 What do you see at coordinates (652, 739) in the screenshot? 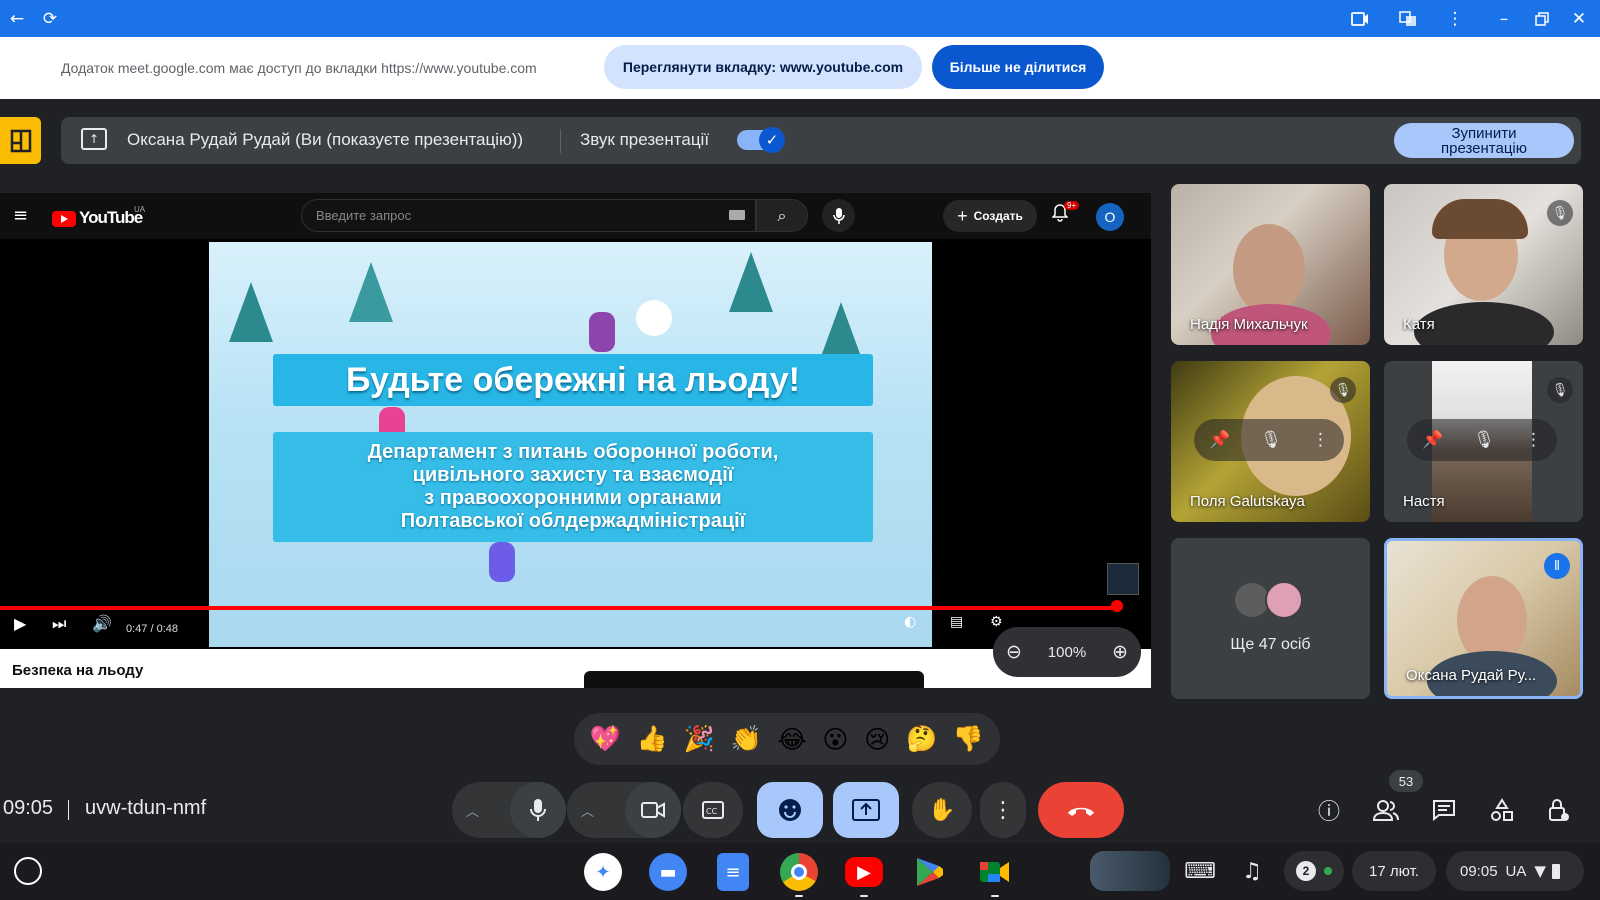
I see `reaction-thumbs-up: 👍` at bounding box center [652, 739].